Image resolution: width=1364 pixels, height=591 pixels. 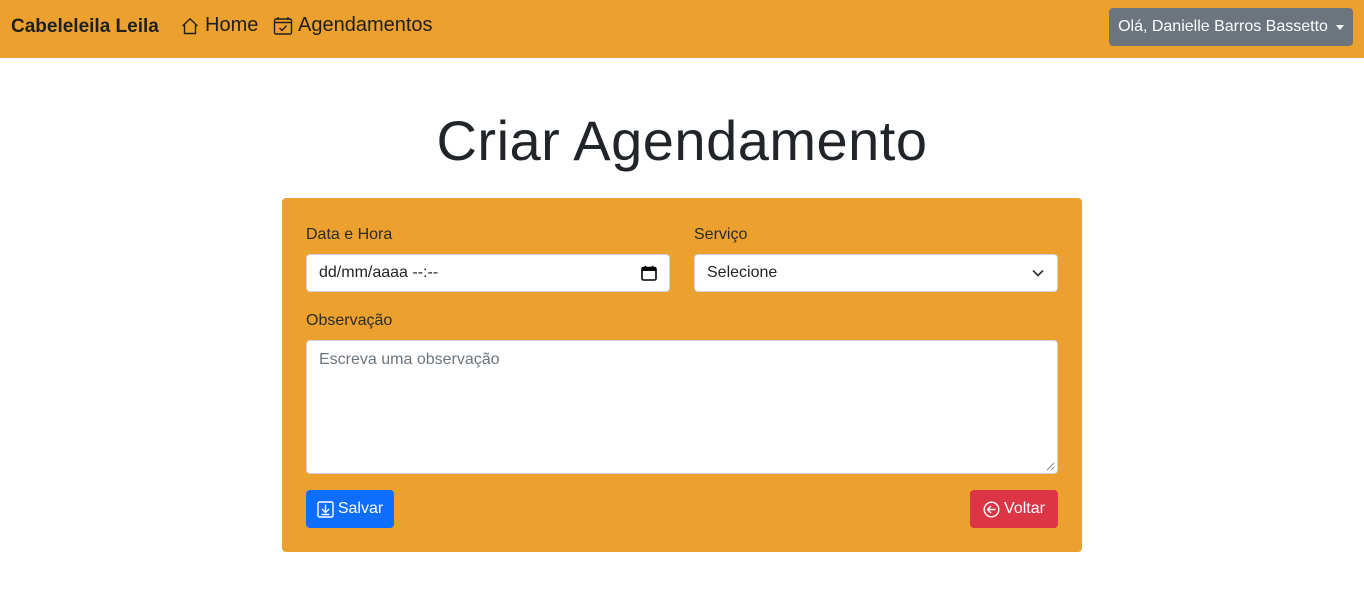 I want to click on calendar-icon, so click(x=649, y=273).